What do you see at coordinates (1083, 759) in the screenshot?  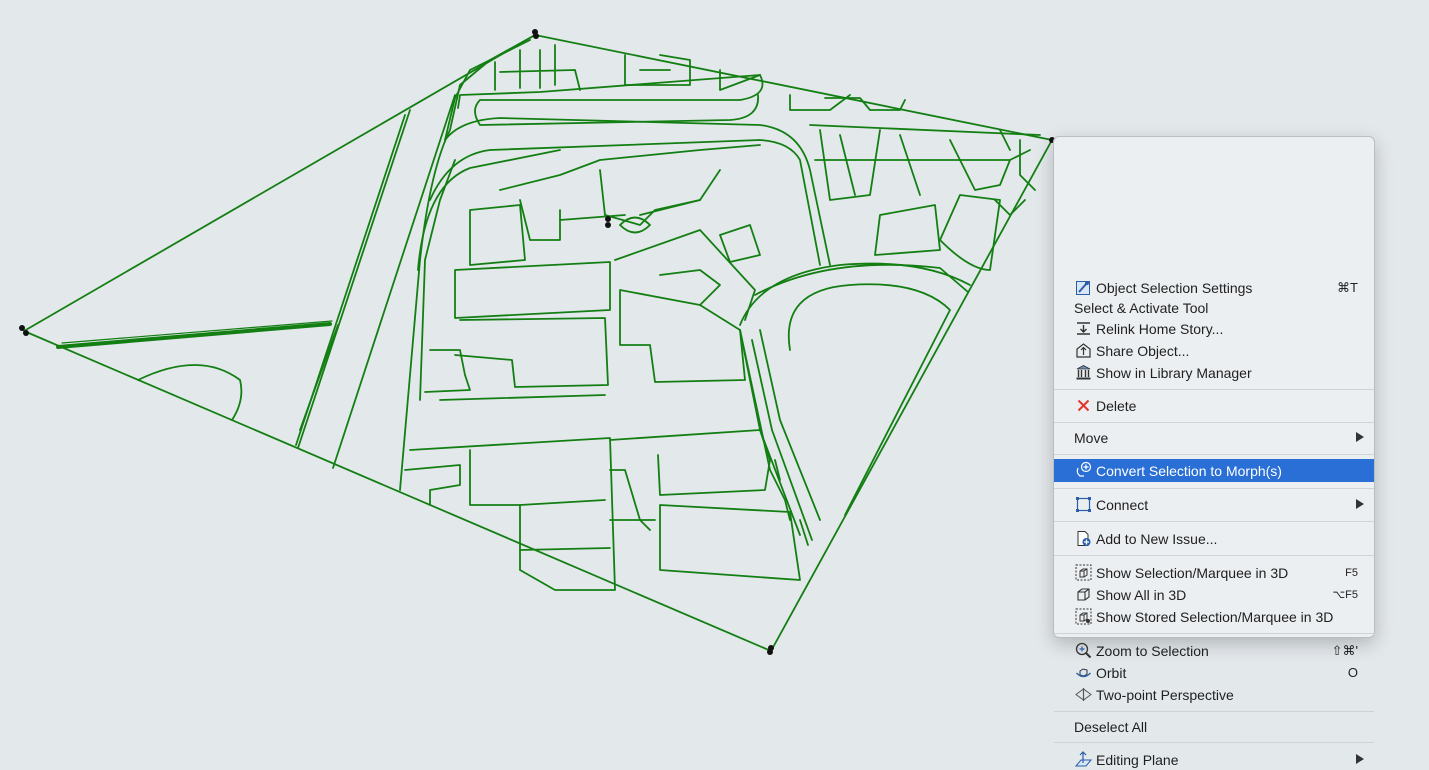 I see `editing-plane-icon` at bounding box center [1083, 759].